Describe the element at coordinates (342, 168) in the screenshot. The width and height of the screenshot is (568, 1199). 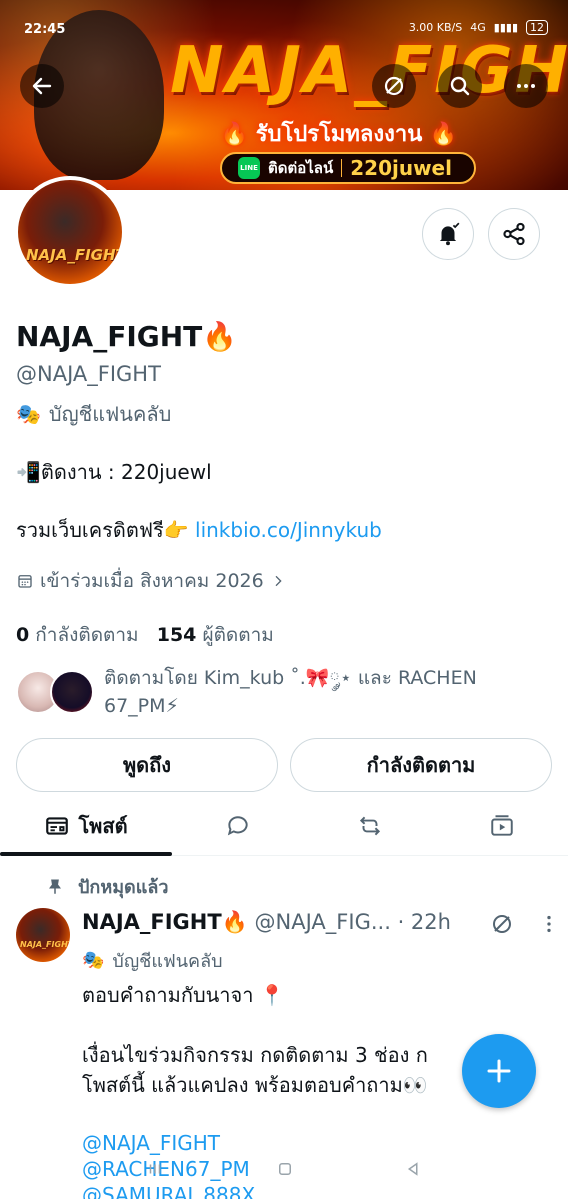
I see `pill-divider` at that location.